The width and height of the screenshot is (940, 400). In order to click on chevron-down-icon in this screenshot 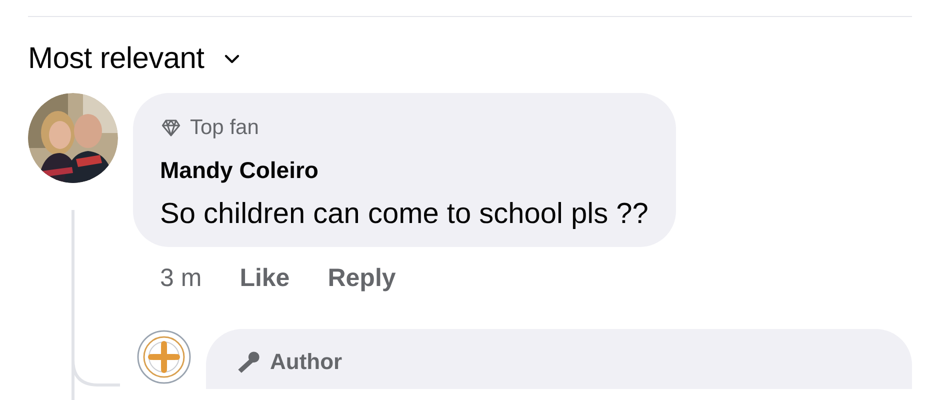, I will do `click(232, 59)`.